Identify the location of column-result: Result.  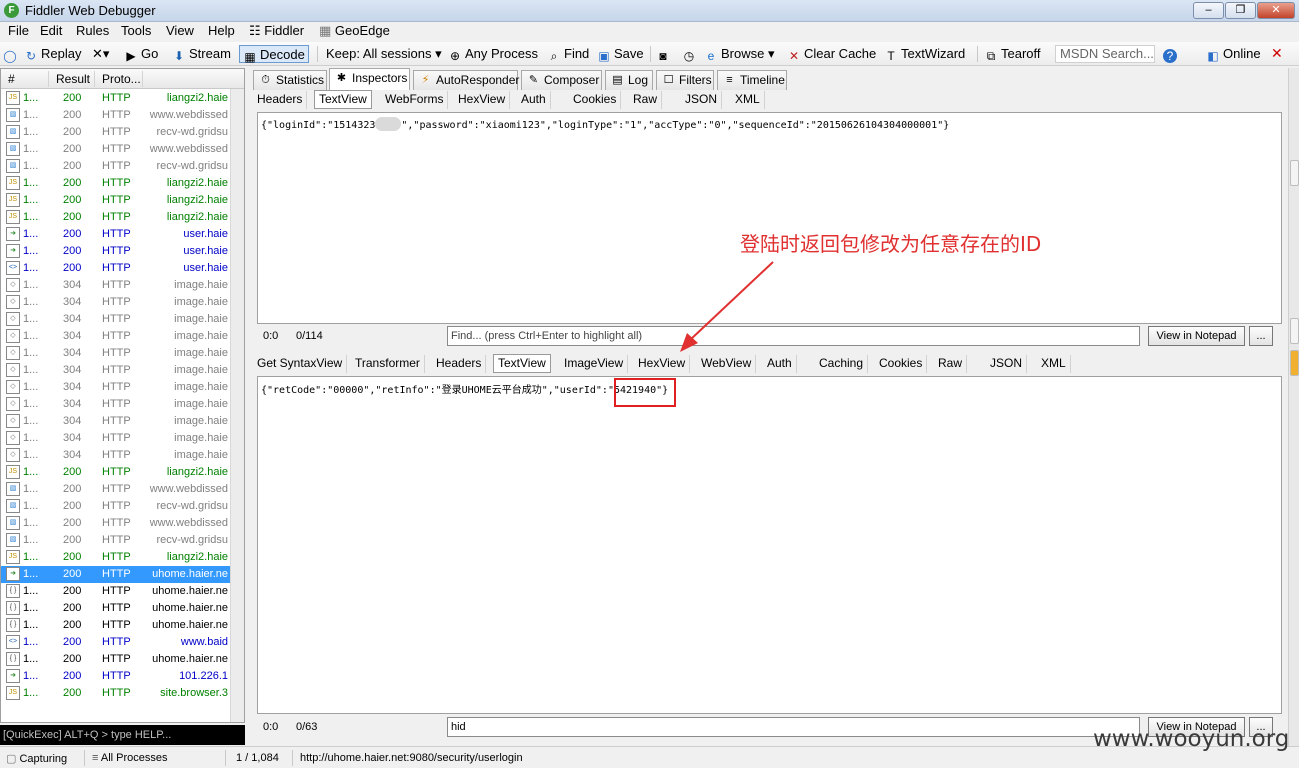
(73, 79).